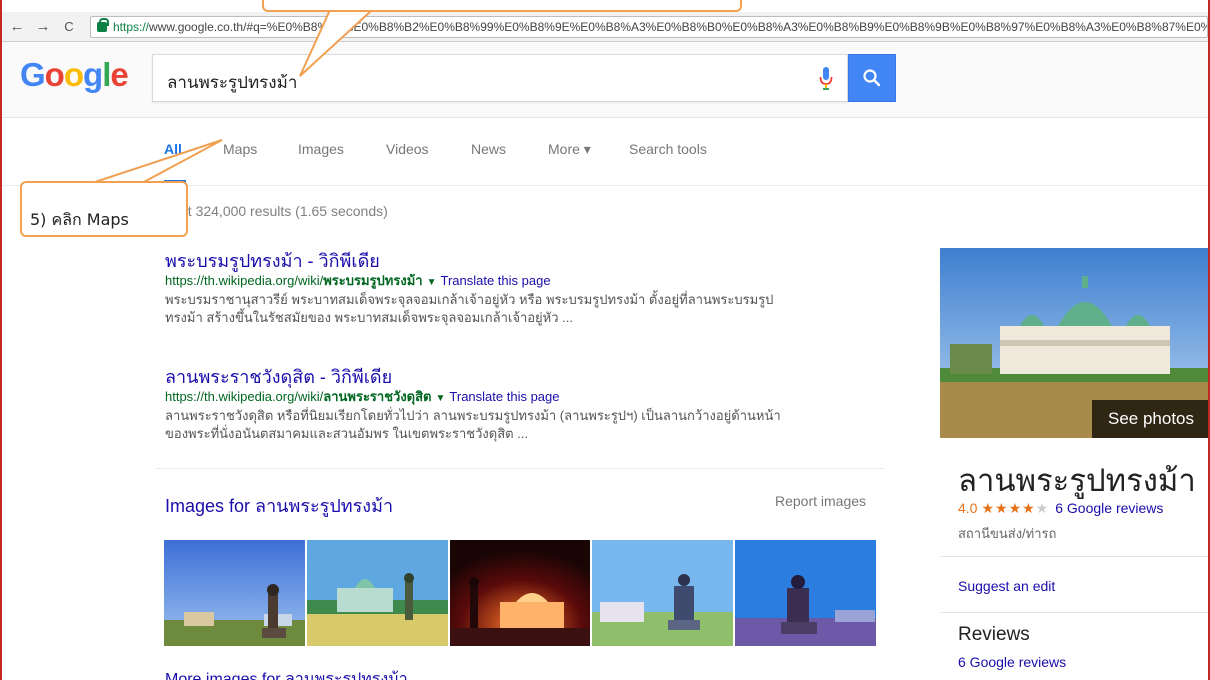  What do you see at coordinates (279, 505) in the screenshot?
I see `images-section-heading: Images for ลานพระรูปทรงม้า` at bounding box center [279, 505].